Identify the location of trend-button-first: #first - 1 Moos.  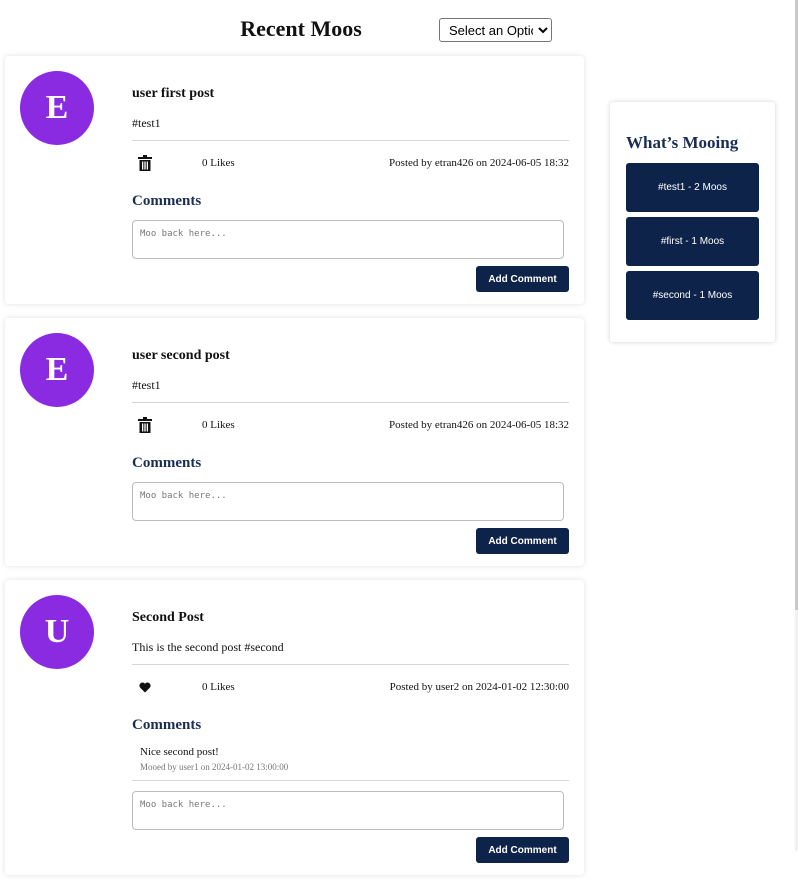
(692, 241).